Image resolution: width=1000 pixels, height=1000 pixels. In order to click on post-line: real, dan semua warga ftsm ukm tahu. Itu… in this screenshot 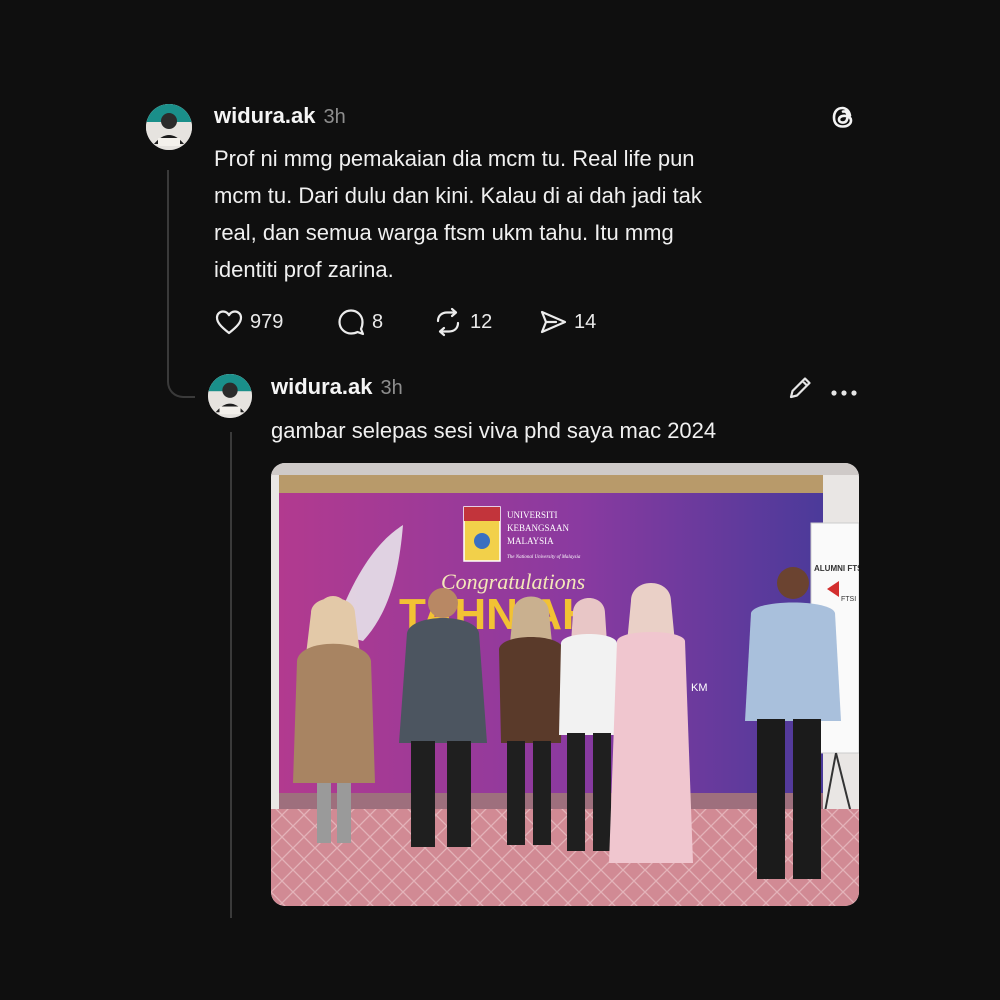, I will do `click(444, 232)`.